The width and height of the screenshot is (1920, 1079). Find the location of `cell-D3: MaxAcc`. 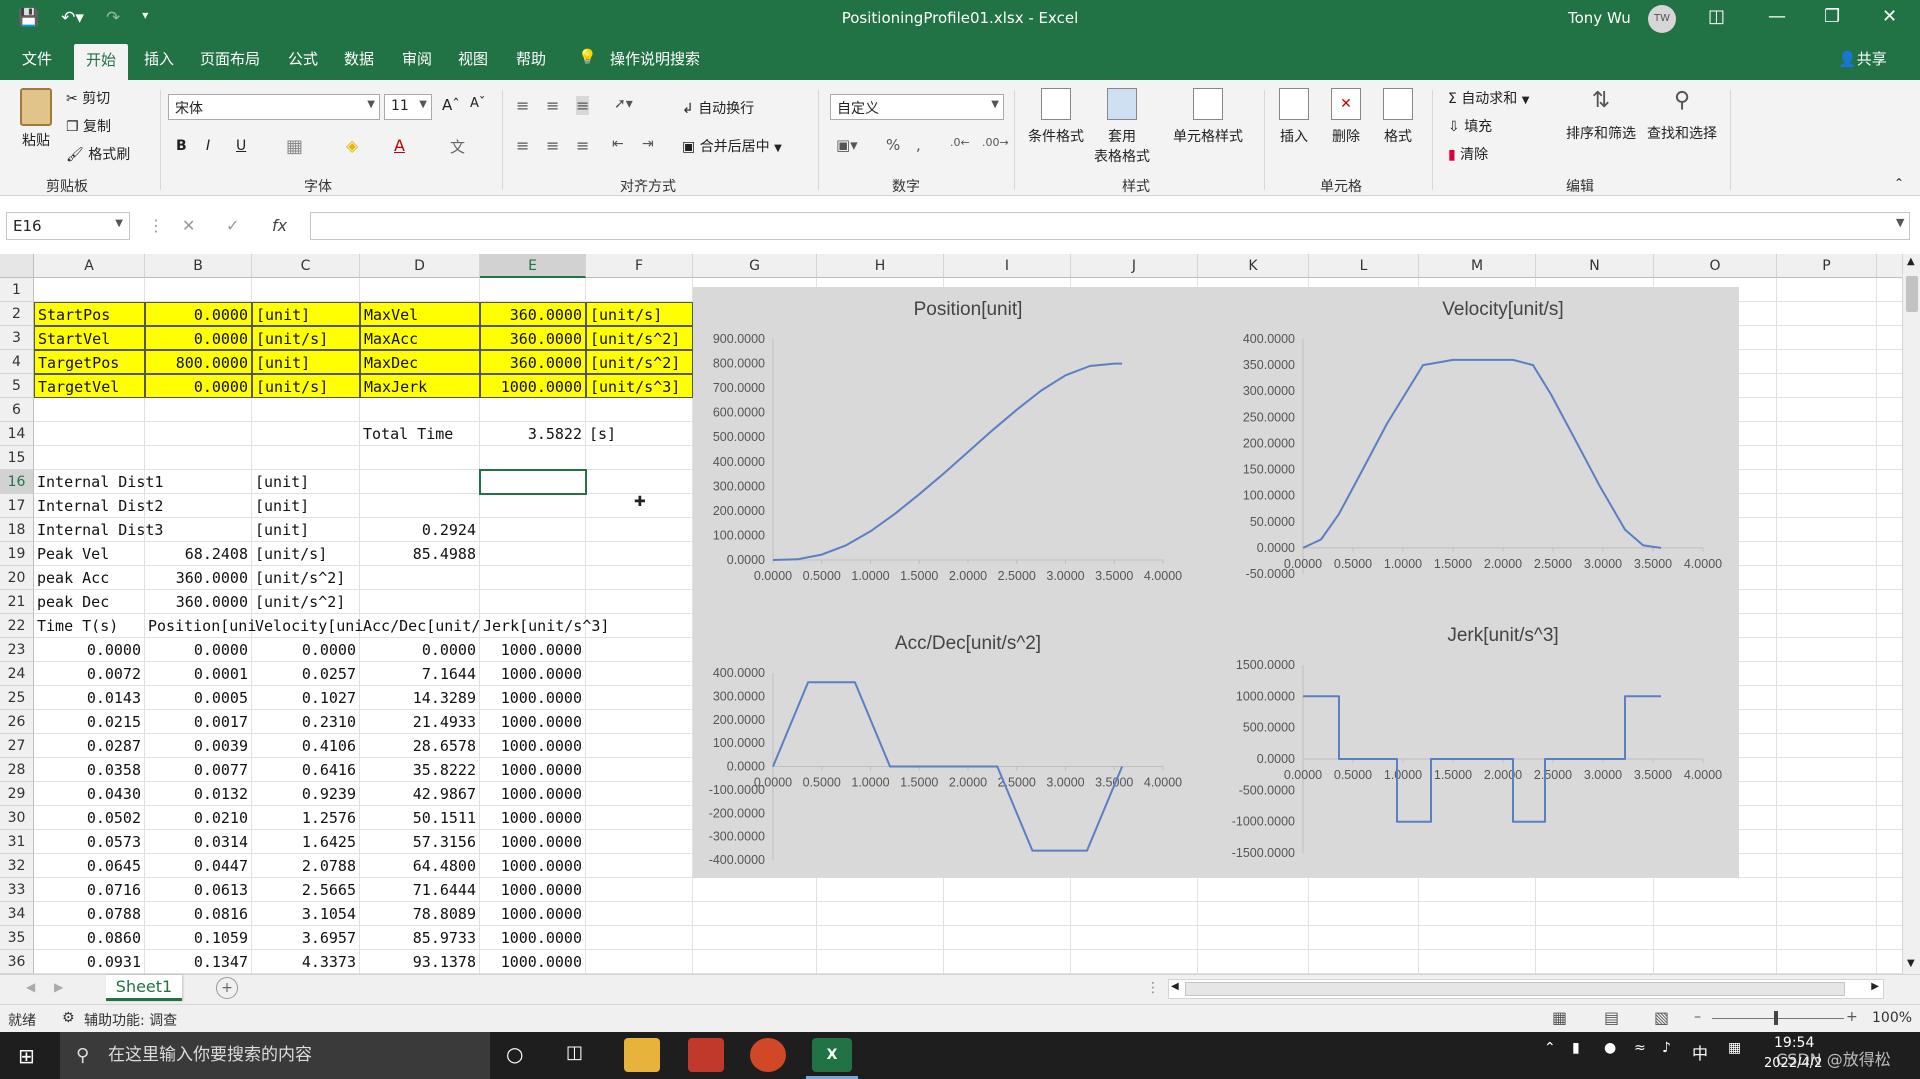

cell-D3: MaxAcc is located at coordinates (420, 338).